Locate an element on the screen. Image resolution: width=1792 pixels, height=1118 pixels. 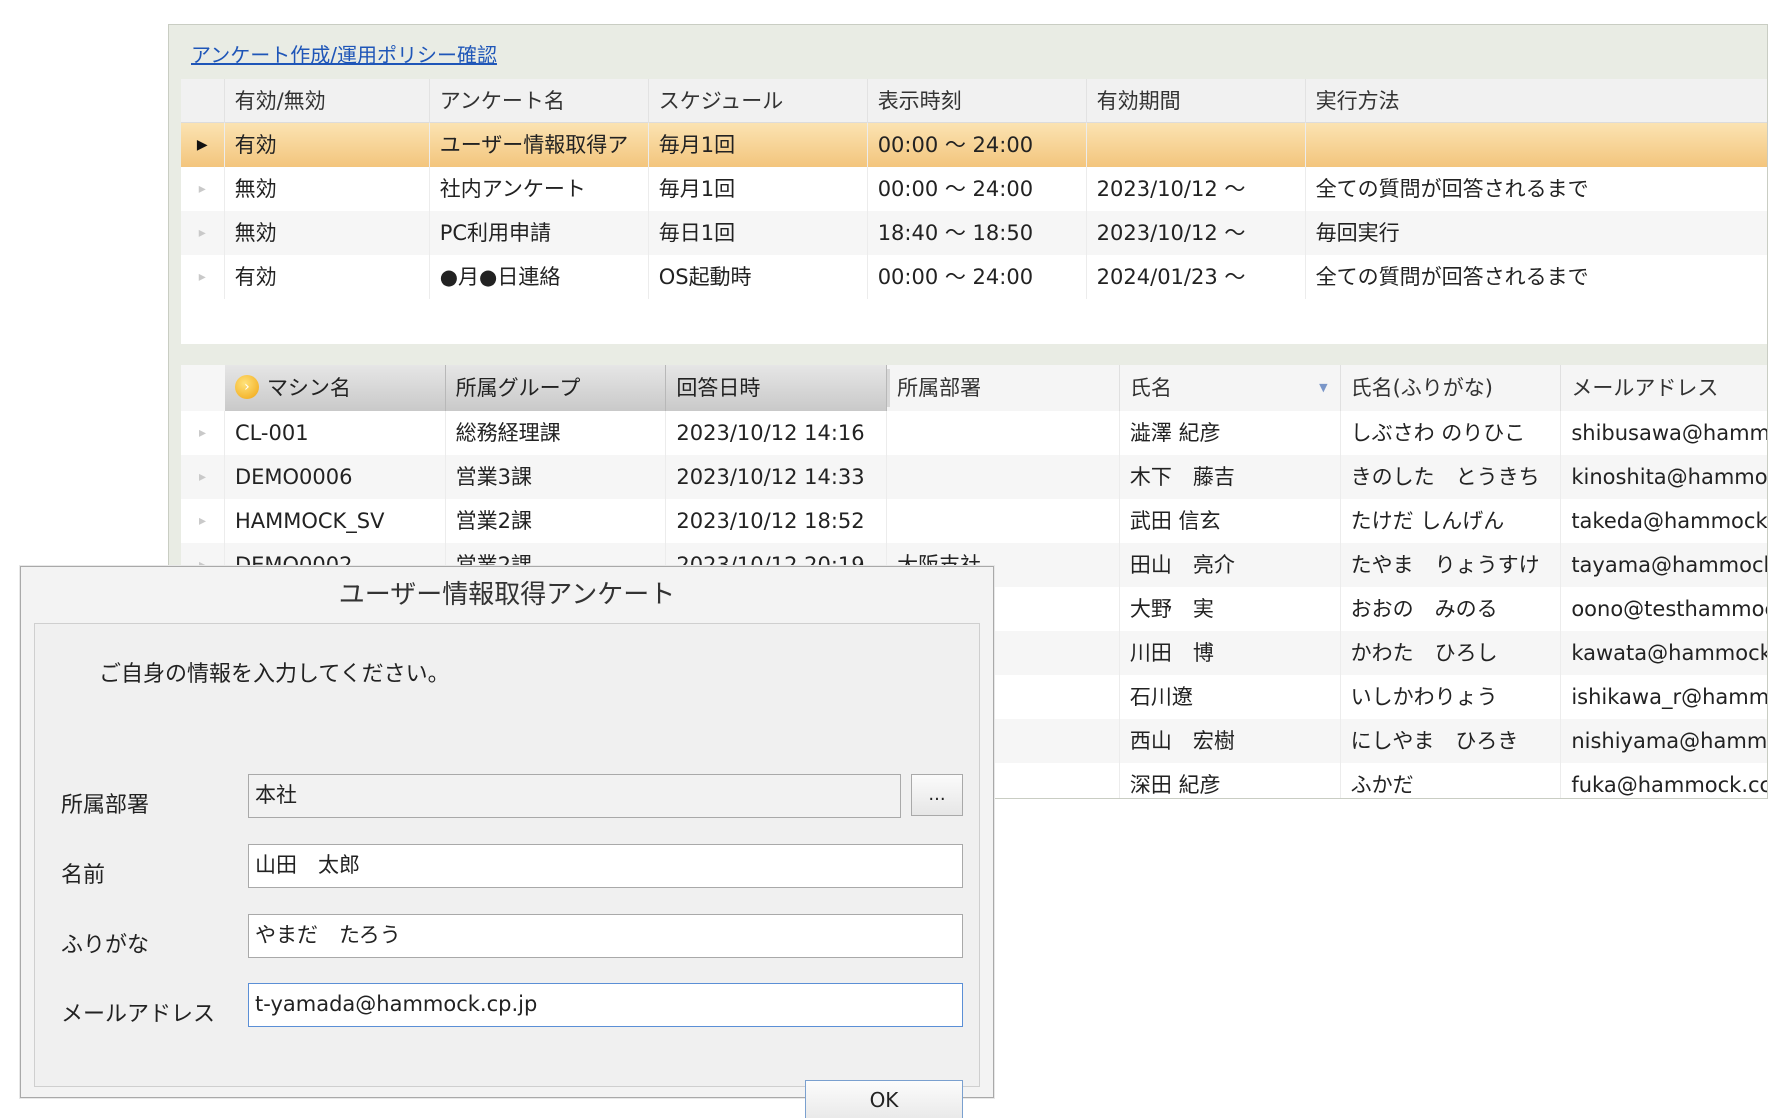
cell-schedule: 毎日1回 is located at coordinates (758, 233).